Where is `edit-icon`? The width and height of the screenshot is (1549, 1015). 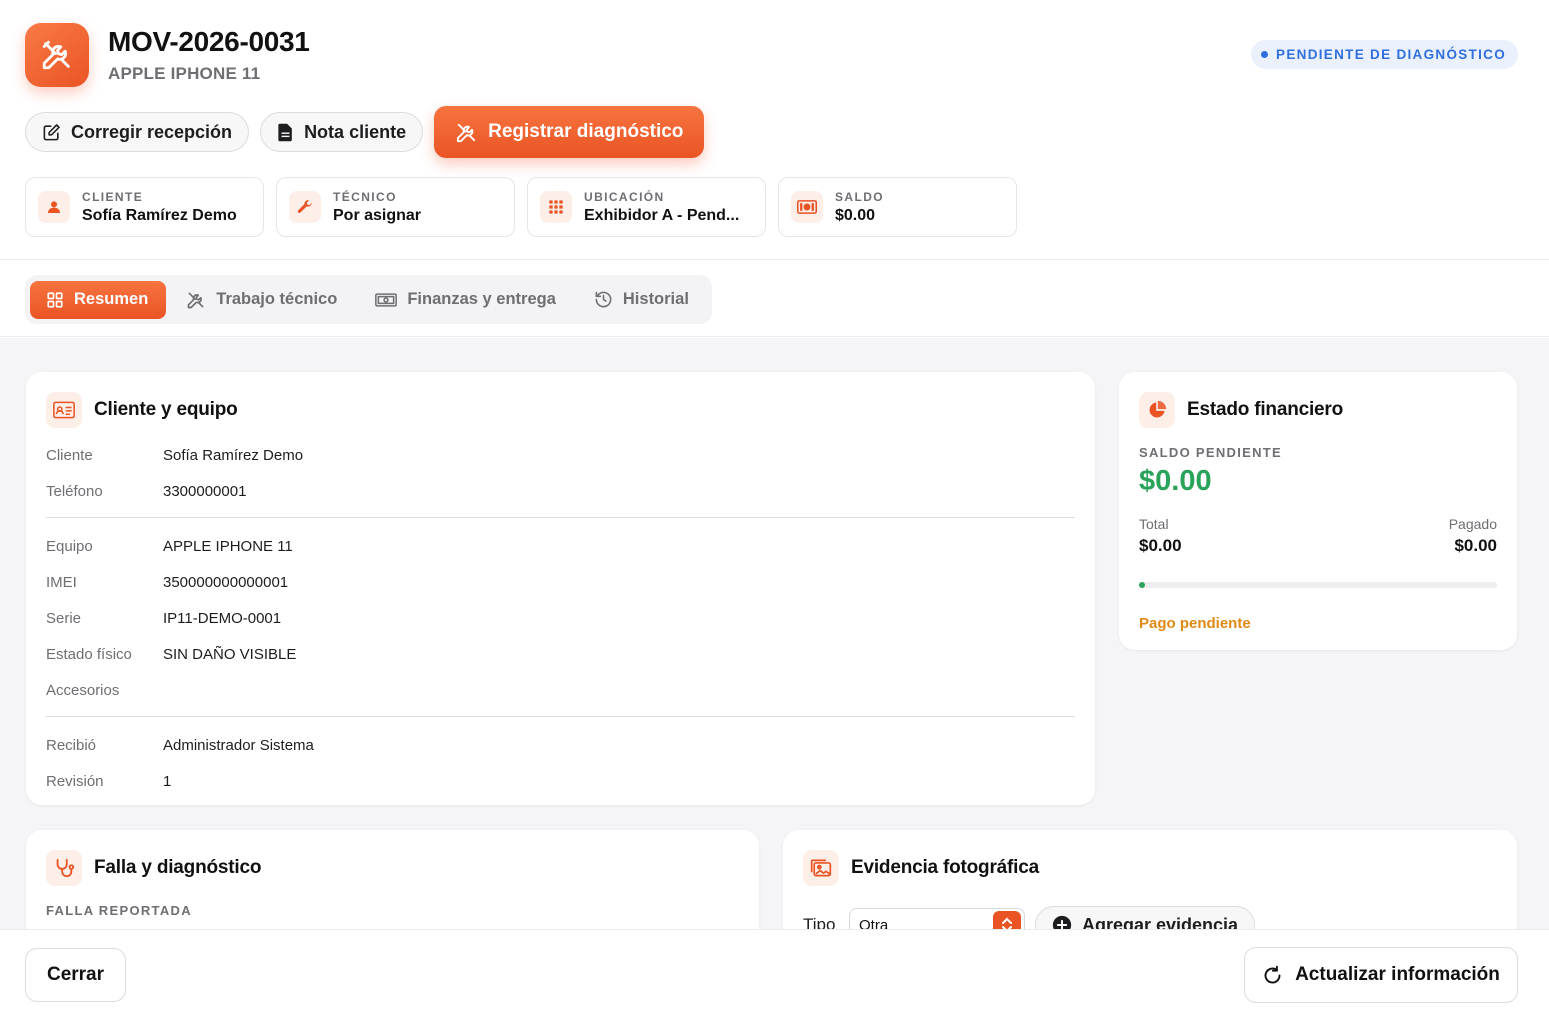
edit-icon is located at coordinates (51, 131).